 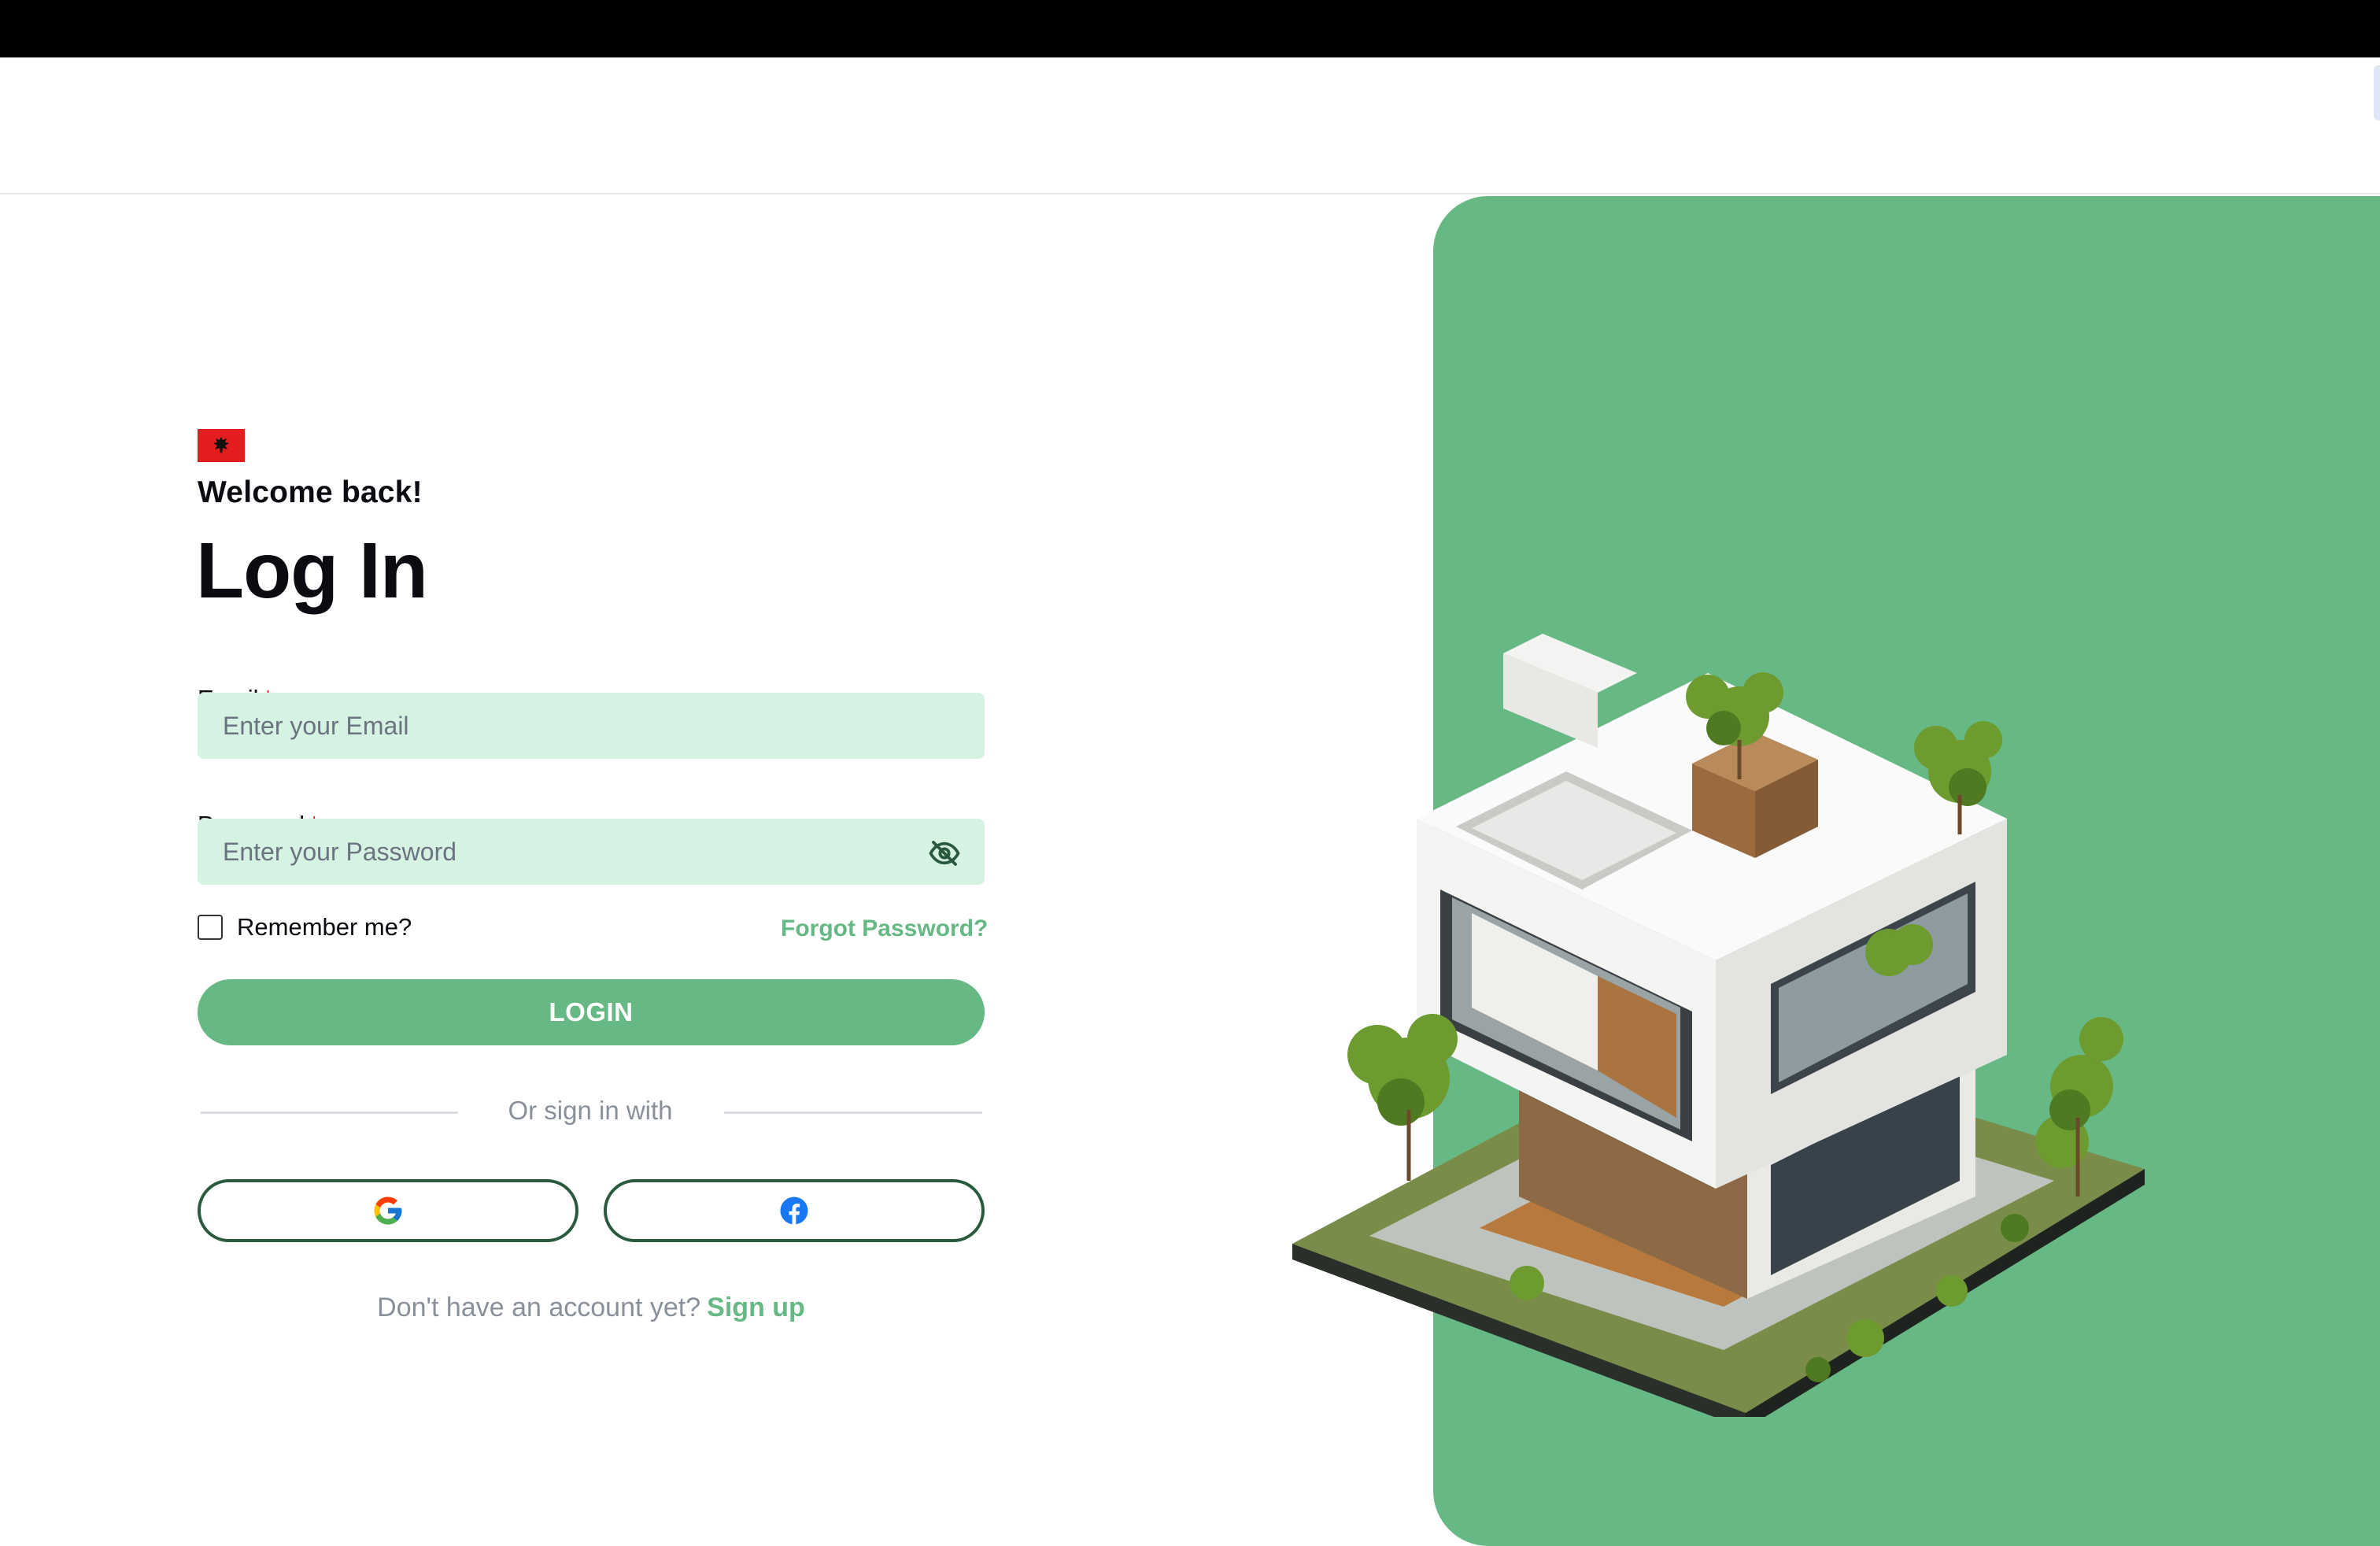 I want to click on eagle-icon, so click(x=221, y=445).